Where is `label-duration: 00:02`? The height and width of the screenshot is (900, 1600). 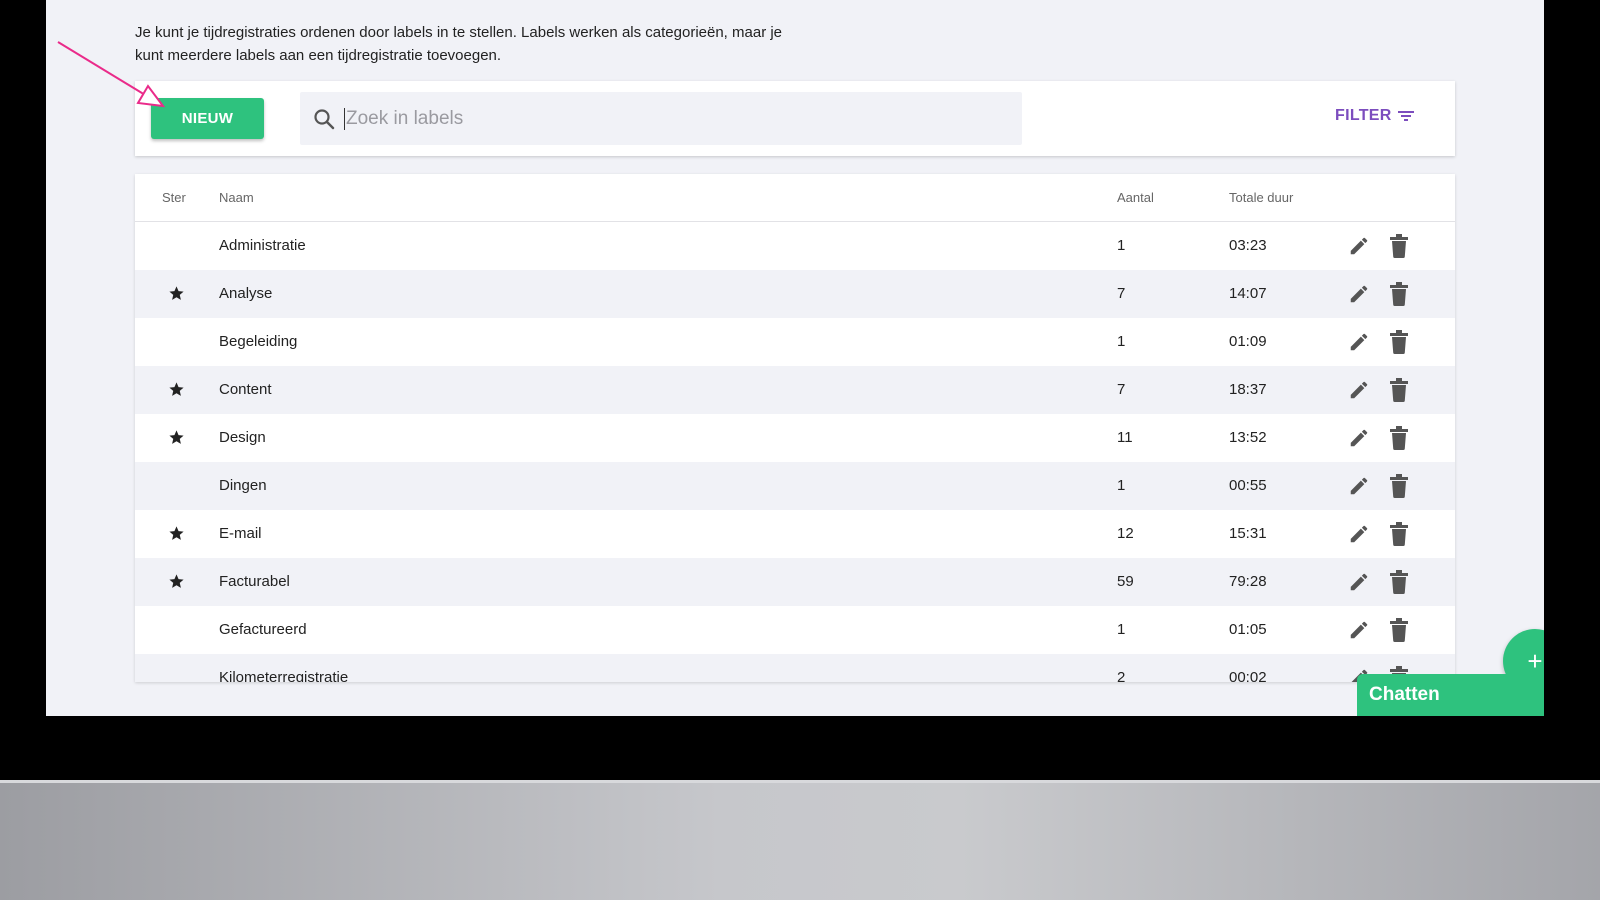 label-duration: 00:02 is located at coordinates (1248, 675).